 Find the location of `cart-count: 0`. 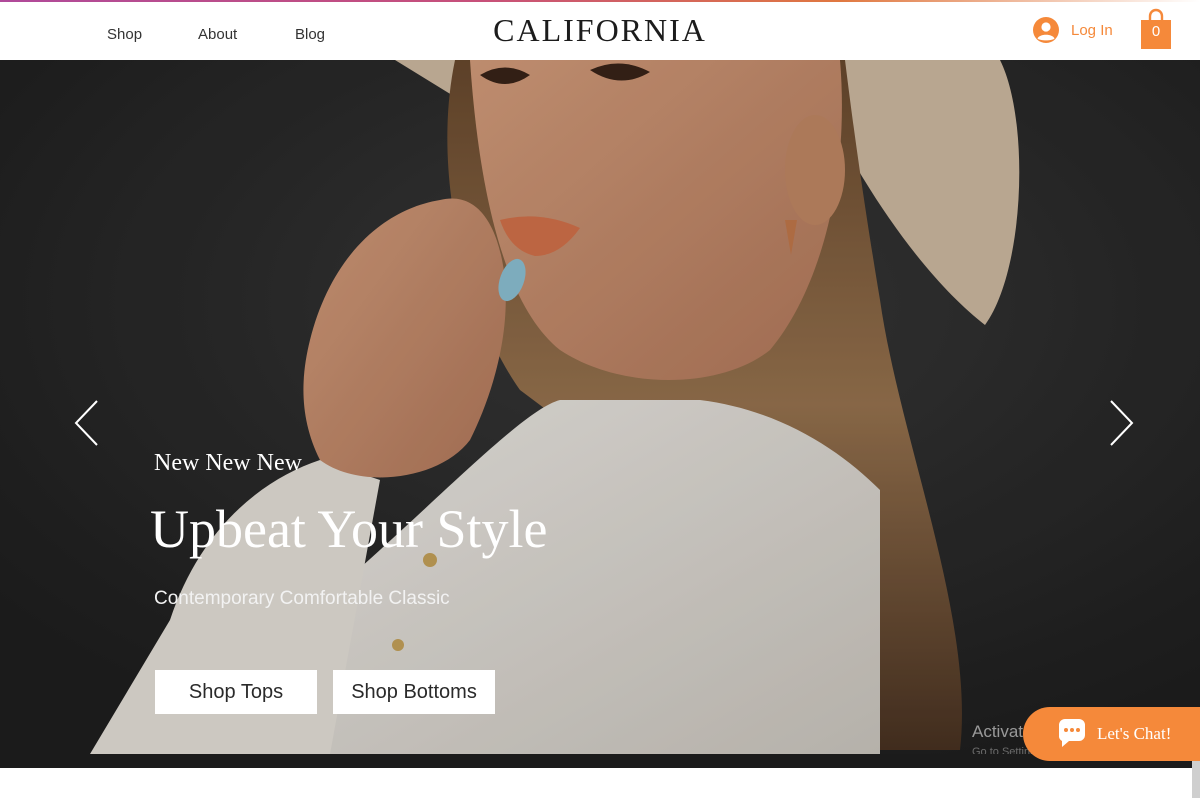

cart-count: 0 is located at coordinates (1156, 31).